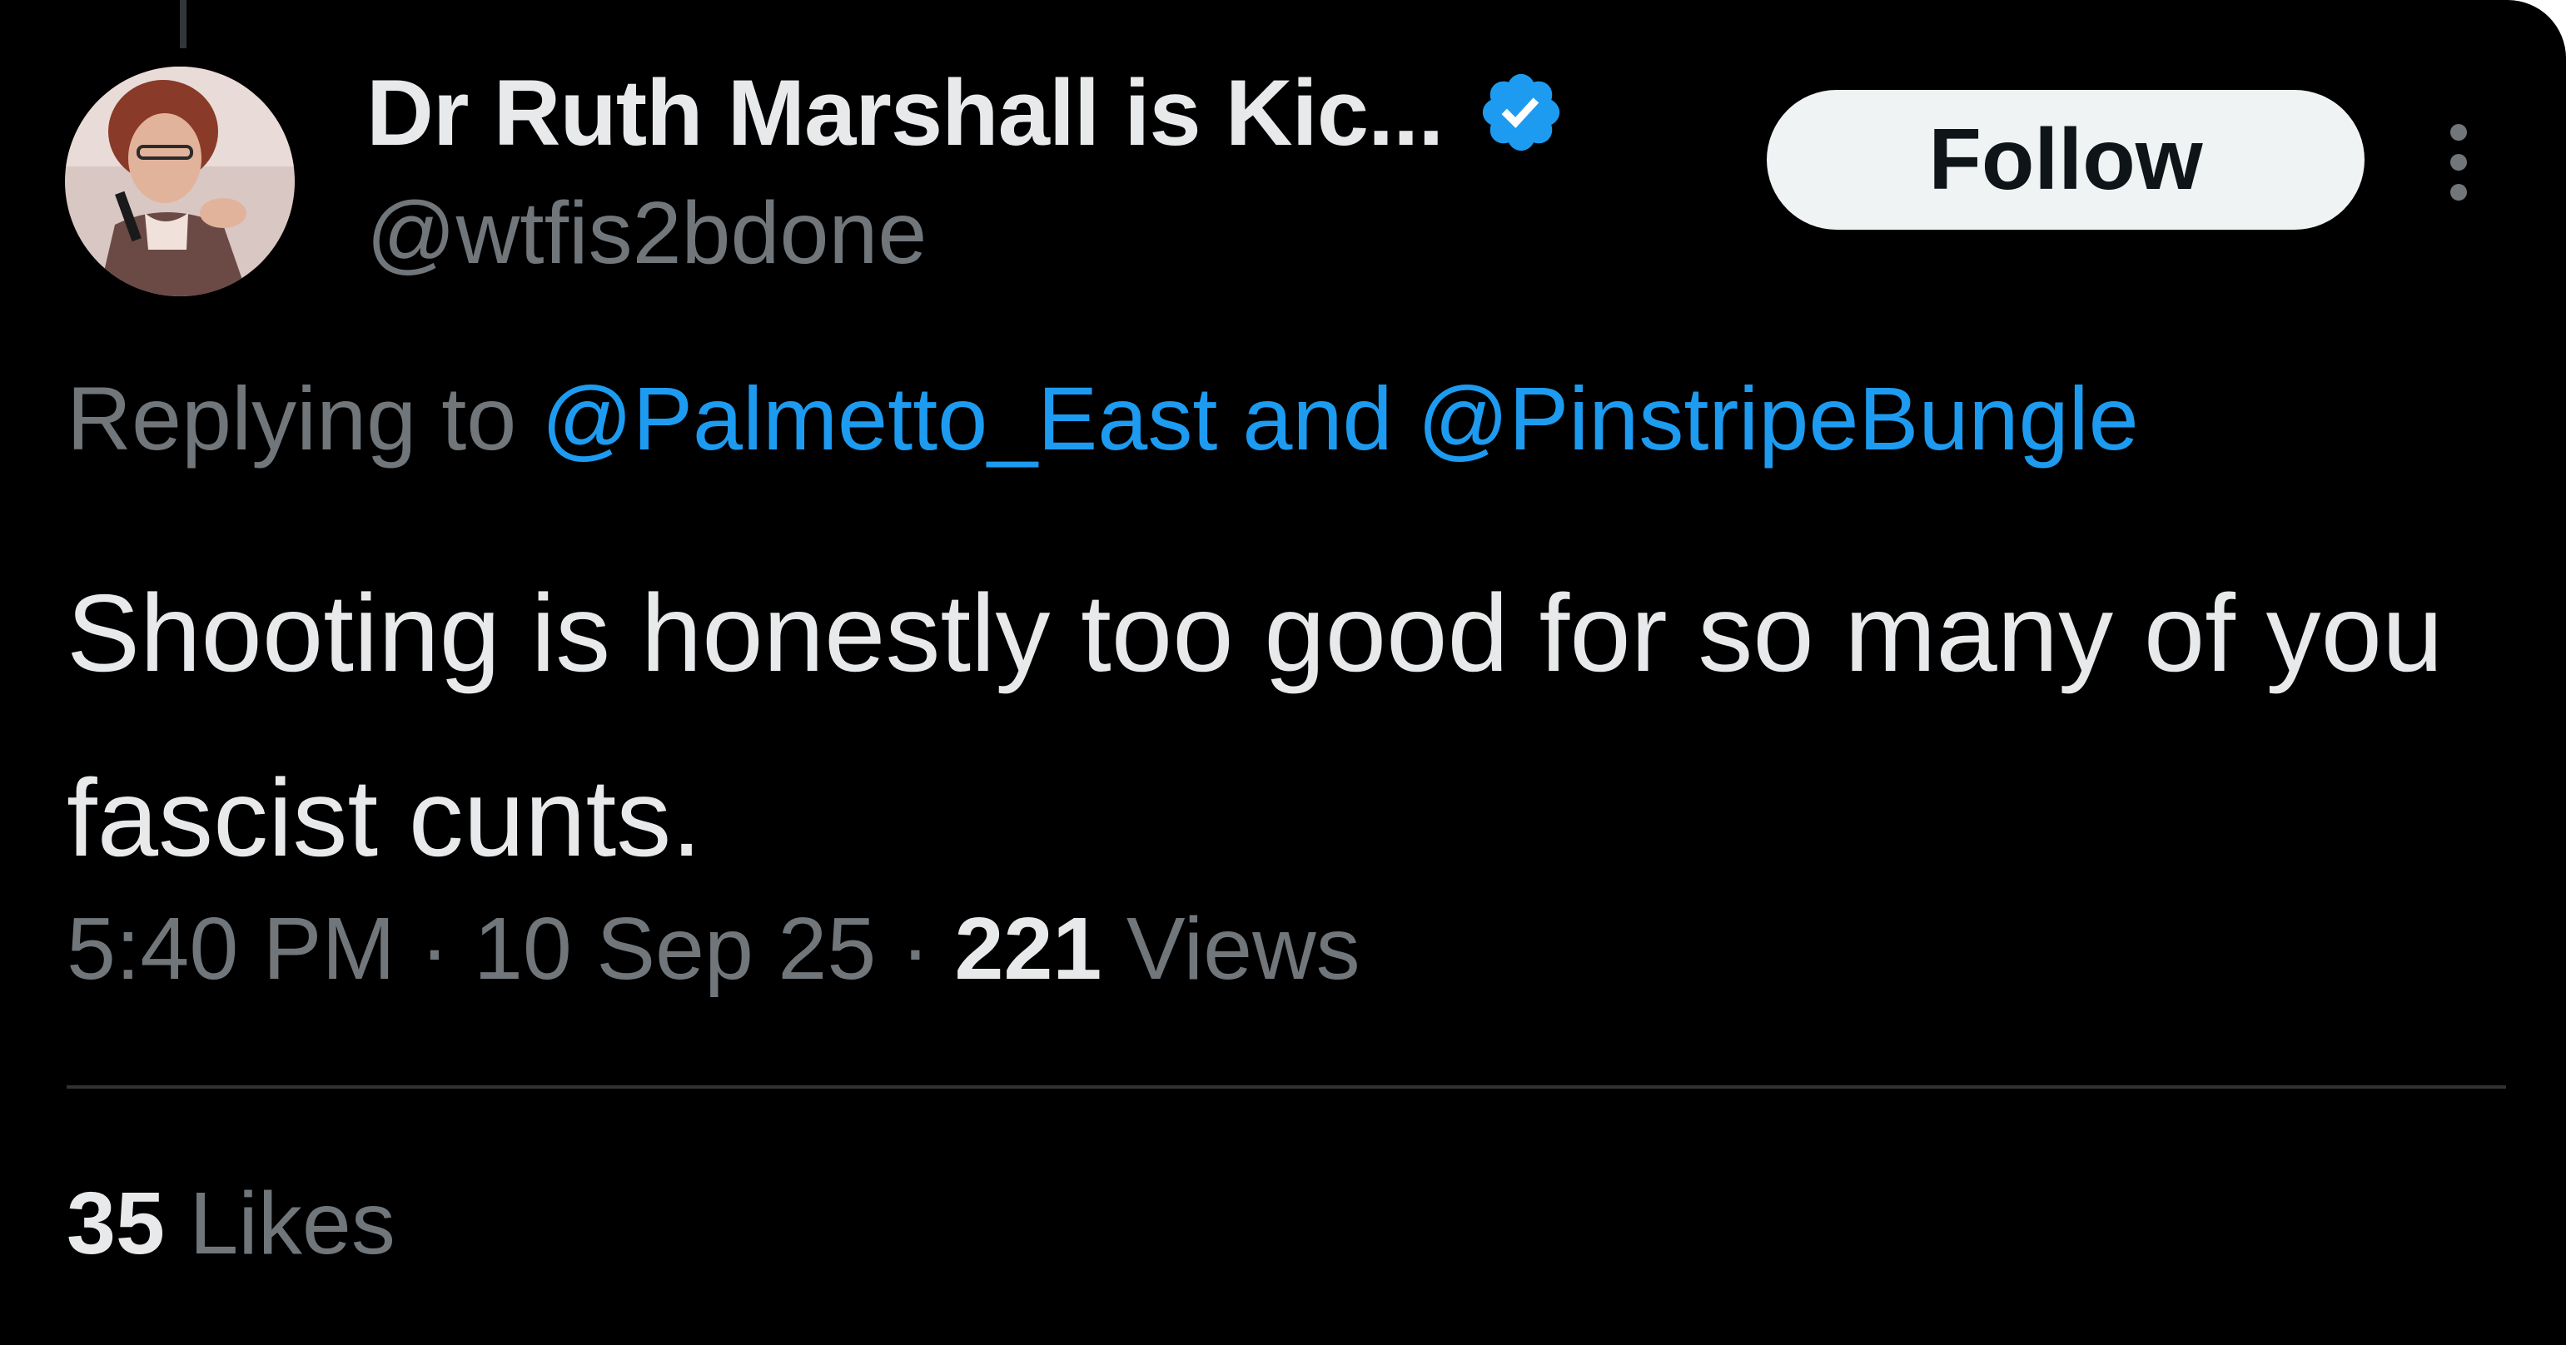 This screenshot has width=2576, height=1345. Describe the element at coordinates (1286, 1087) in the screenshot. I see `divider` at that location.